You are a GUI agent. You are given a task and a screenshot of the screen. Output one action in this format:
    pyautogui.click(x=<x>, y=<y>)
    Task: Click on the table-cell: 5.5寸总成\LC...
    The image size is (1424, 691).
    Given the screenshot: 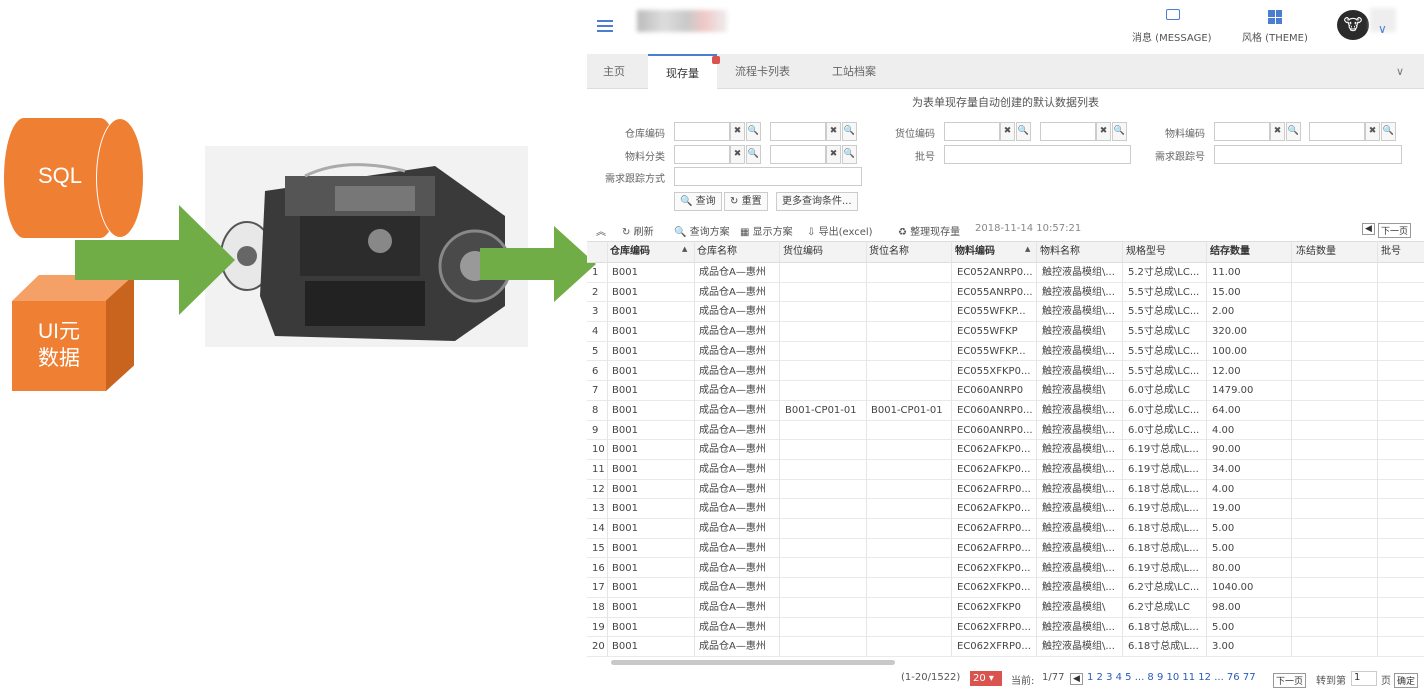 What is the action you would take?
    pyautogui.click(x=1164, y=292)
    